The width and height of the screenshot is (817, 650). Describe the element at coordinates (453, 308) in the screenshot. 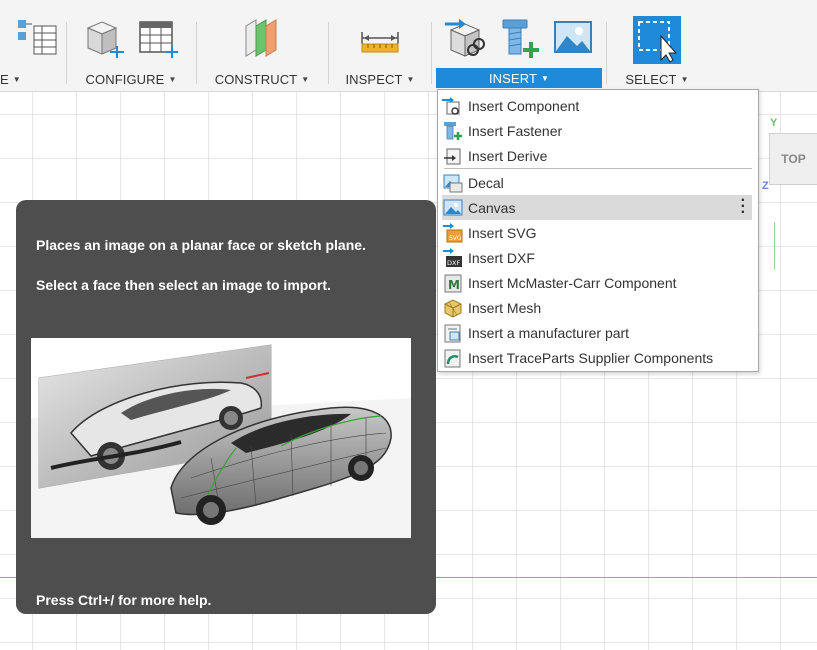

I see `mesh-icon` at that location.